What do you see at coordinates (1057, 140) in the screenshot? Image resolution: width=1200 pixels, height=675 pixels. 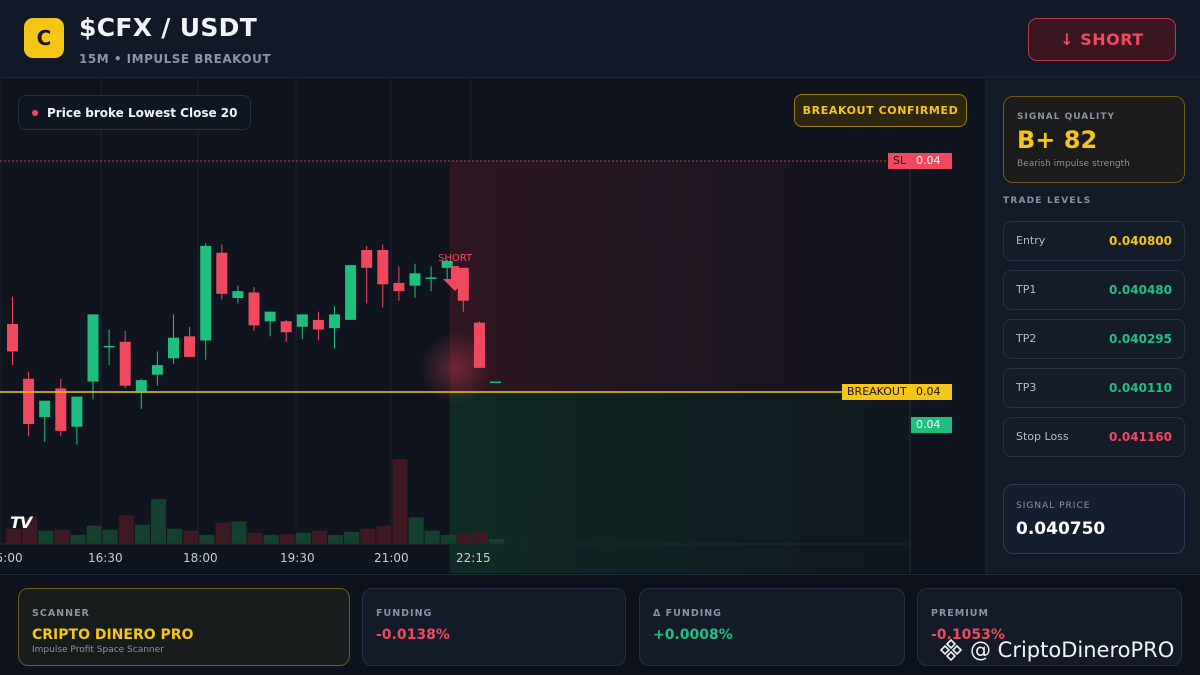 I see `signal-quality-value: B+ 82` at bounding box center [1057, 140].